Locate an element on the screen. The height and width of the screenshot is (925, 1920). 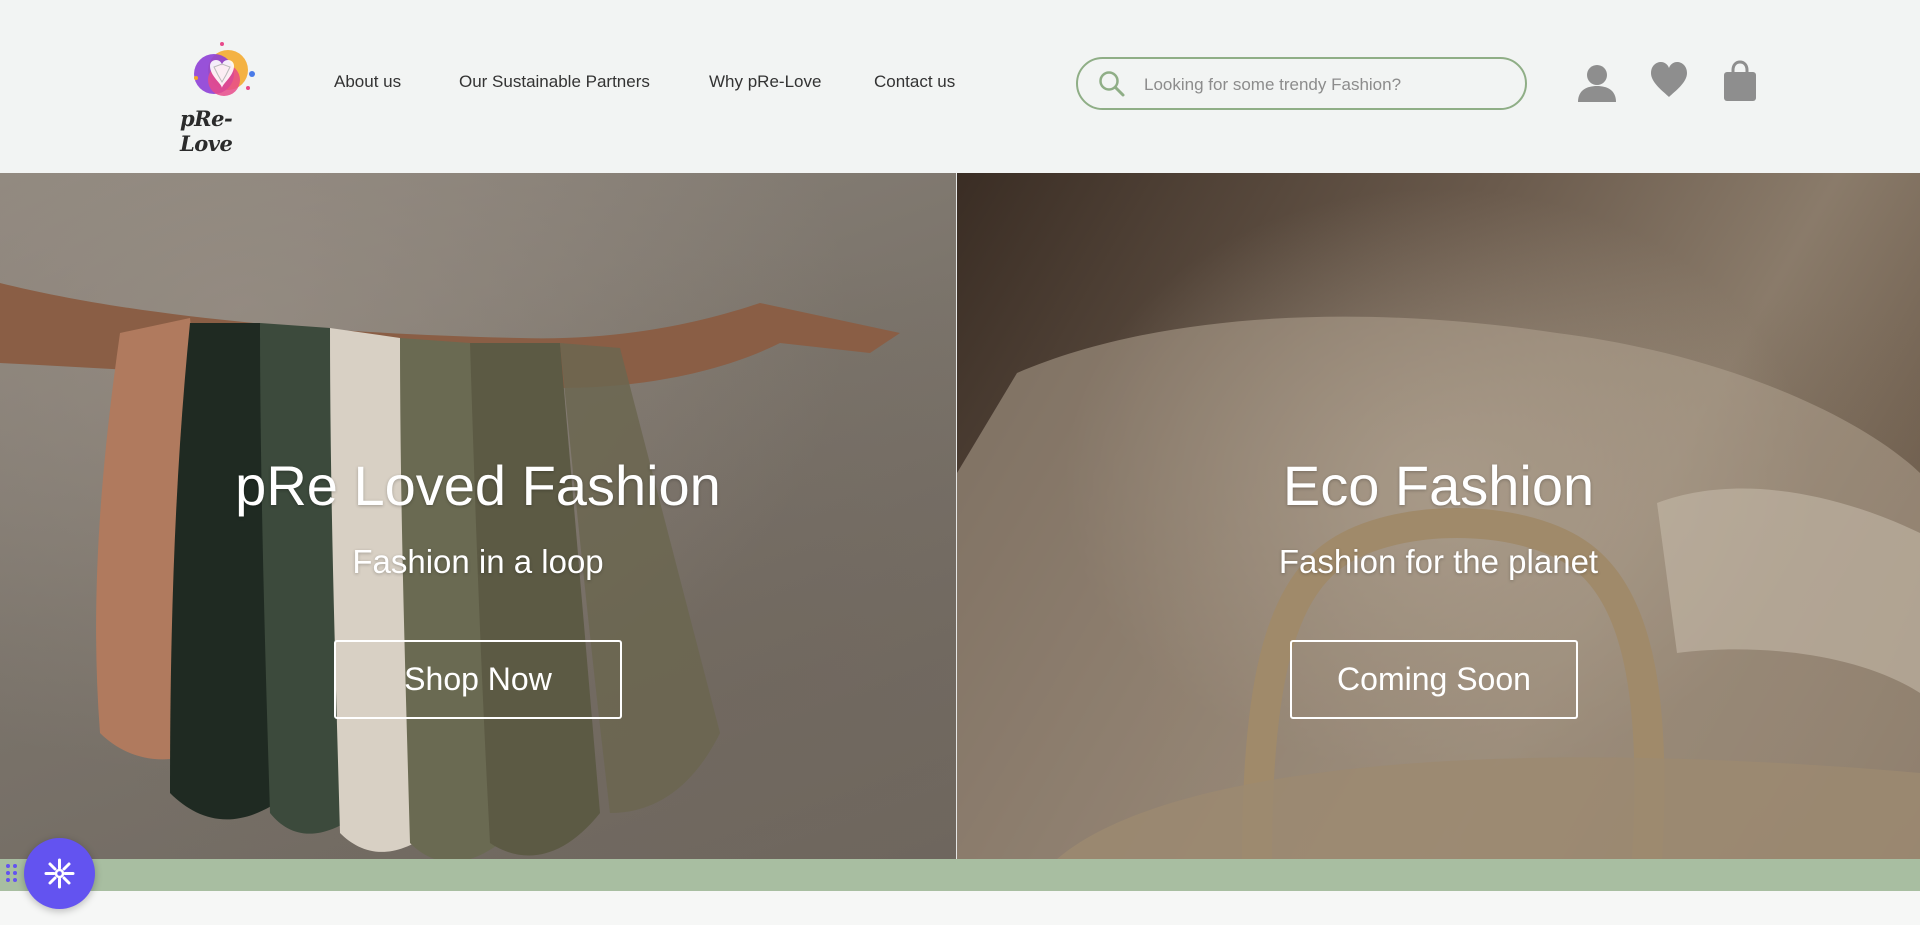
page-content-start is located at coordinates (960, 908).